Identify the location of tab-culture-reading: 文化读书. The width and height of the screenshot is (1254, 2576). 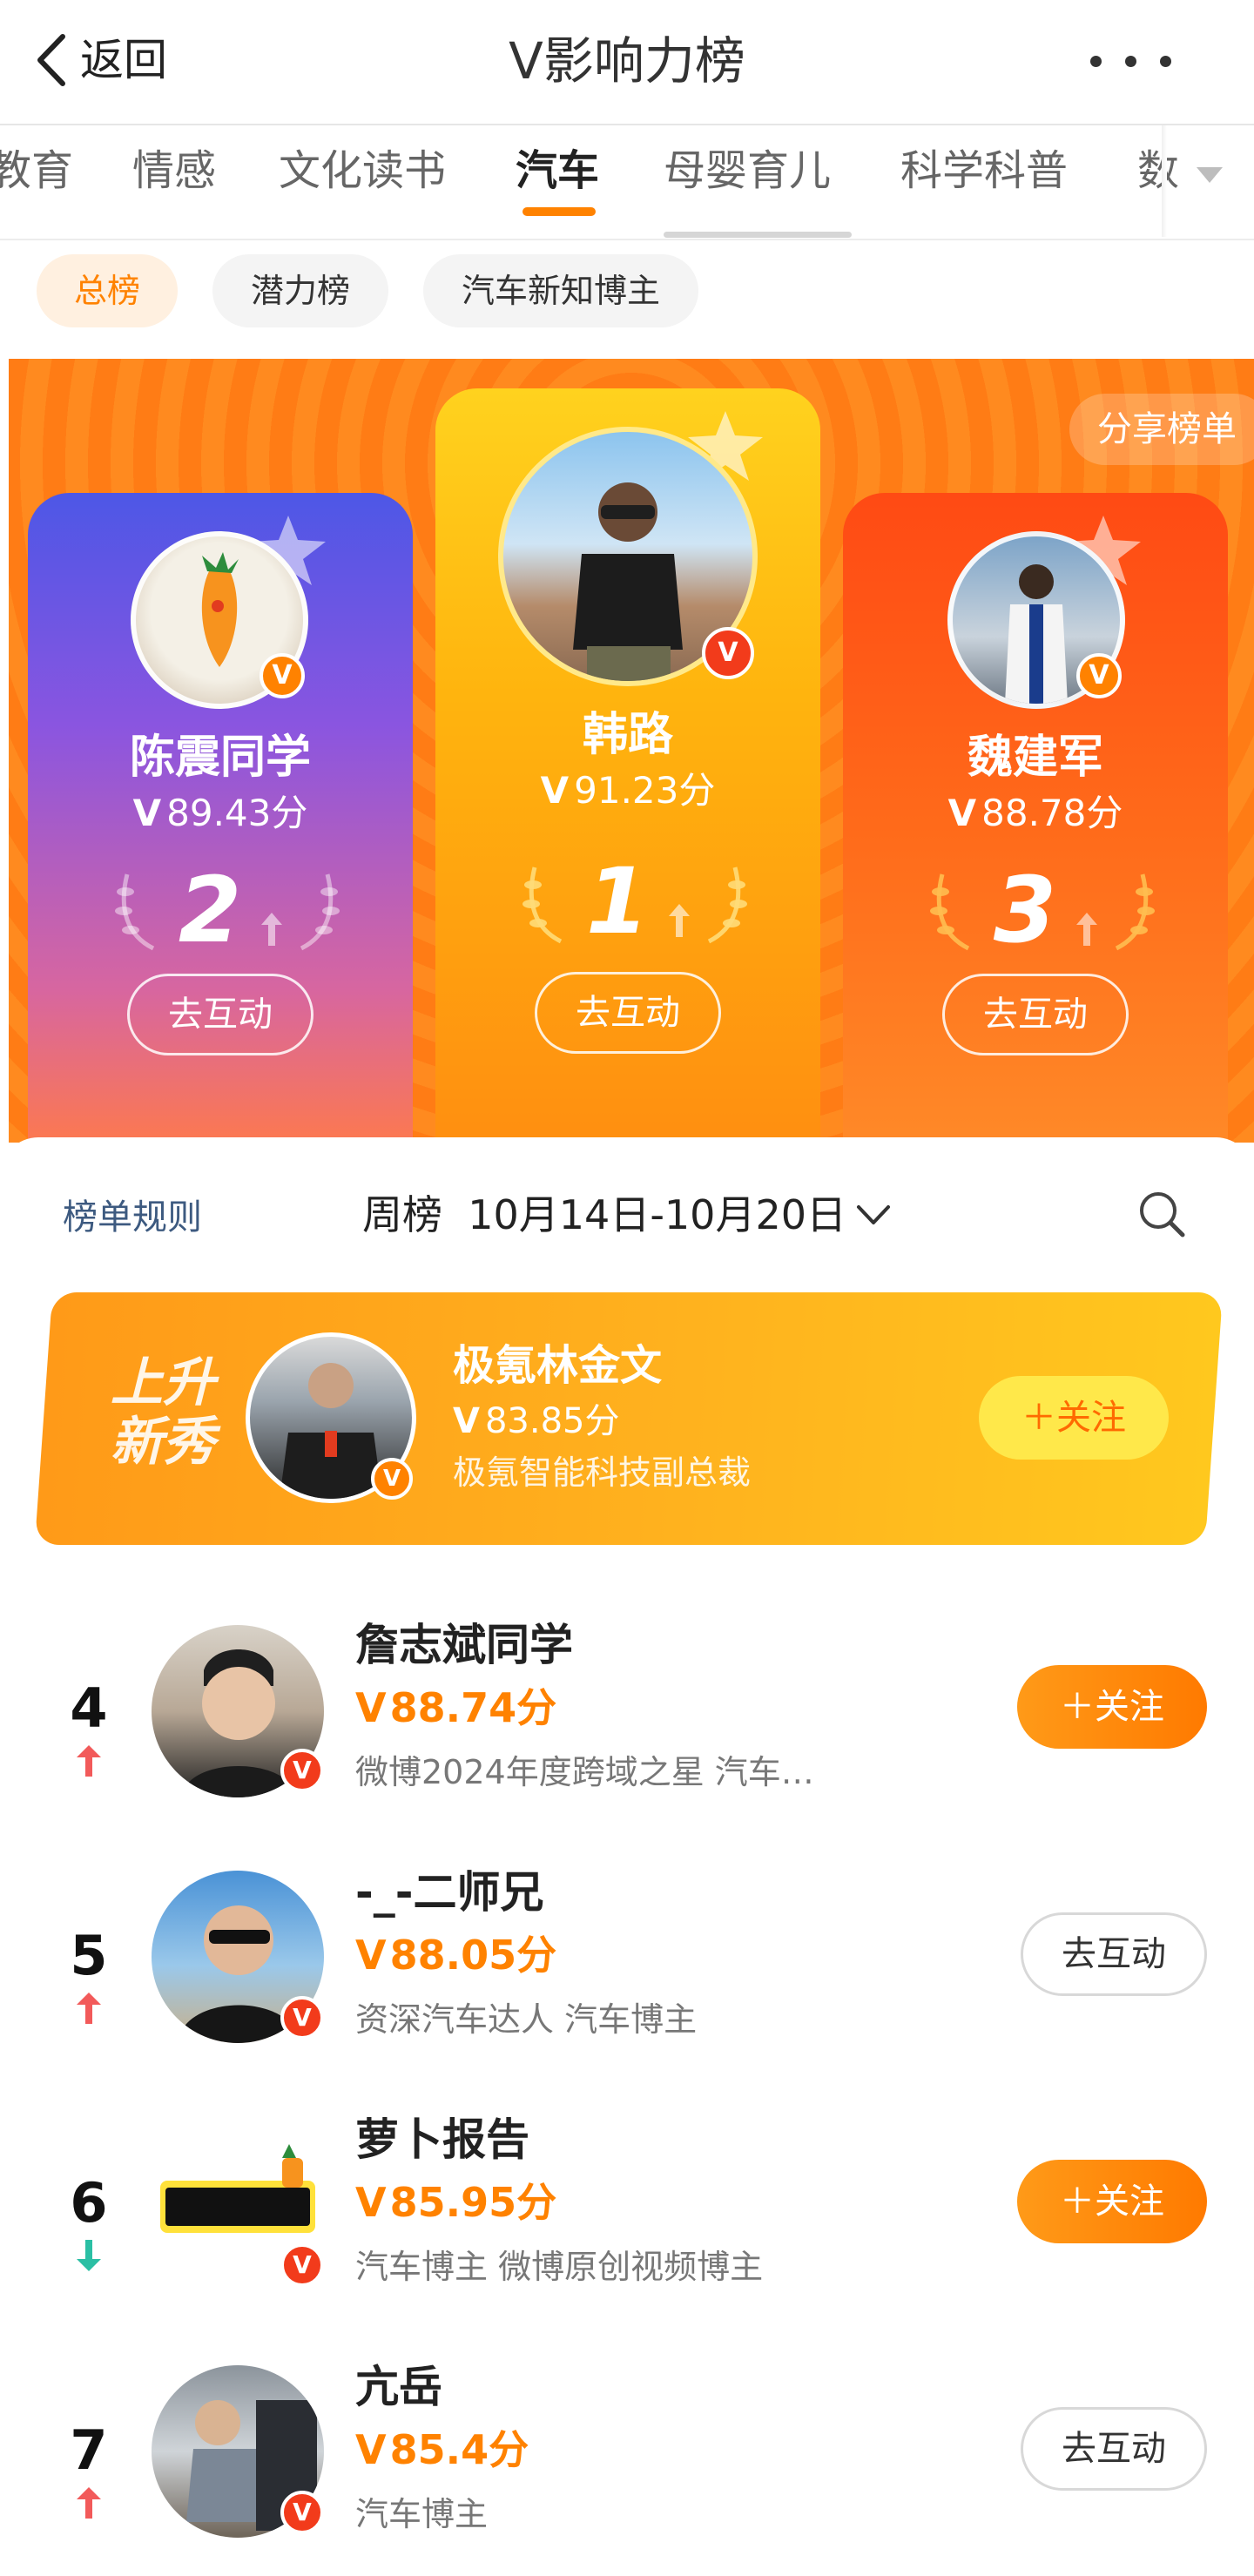
(362, 171).